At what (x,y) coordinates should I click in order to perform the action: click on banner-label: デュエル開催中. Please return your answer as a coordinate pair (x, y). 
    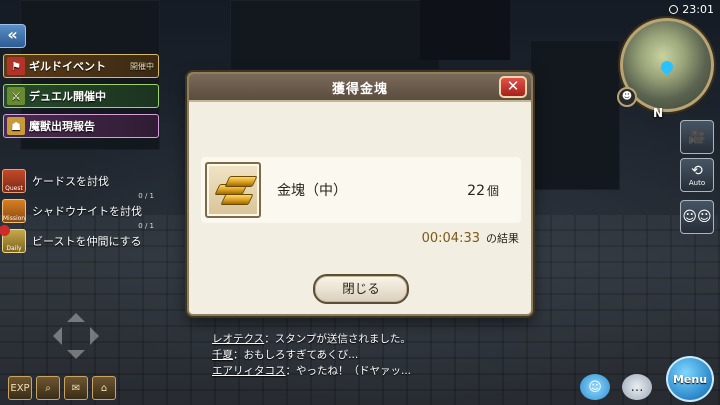
    Looking at the image, I should click on (67, 96).